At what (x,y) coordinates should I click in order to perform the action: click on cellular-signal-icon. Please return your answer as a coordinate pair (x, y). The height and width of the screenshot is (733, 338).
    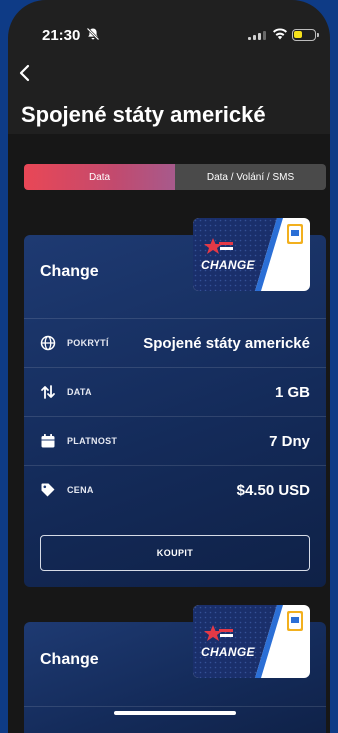
    Looking at the image, I should click on (257, 35).